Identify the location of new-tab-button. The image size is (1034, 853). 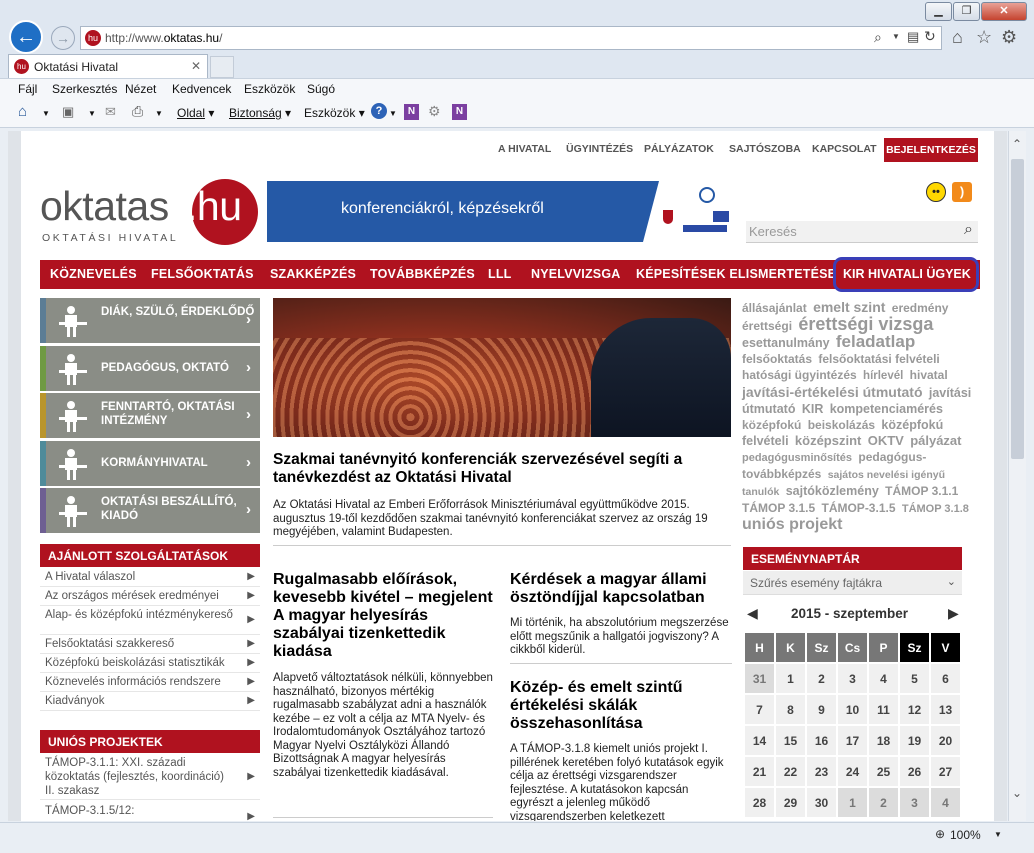
(222, 67).